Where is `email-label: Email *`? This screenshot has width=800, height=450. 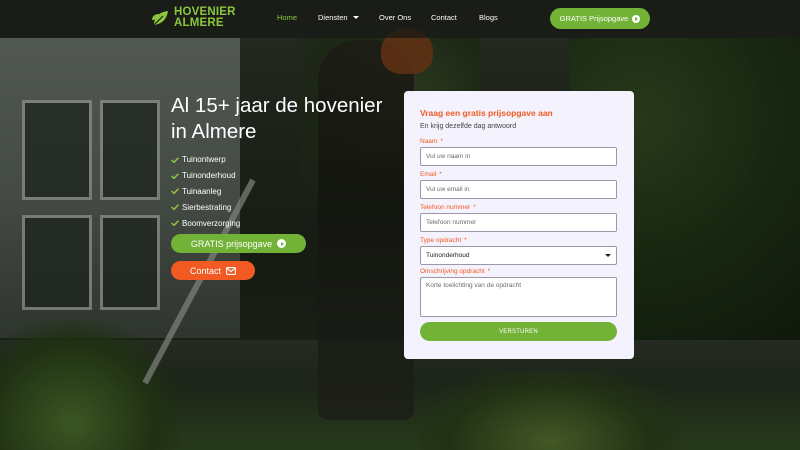 email-label: Email * is located at coordinates (431, 174).